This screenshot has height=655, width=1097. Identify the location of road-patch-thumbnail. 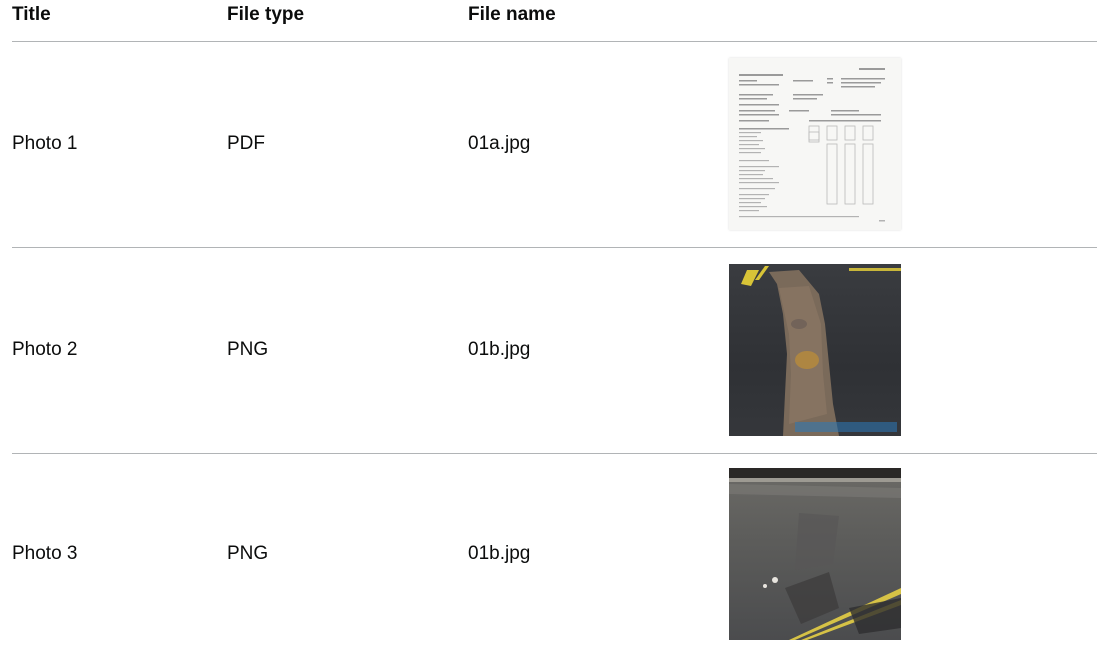
(815, 350).